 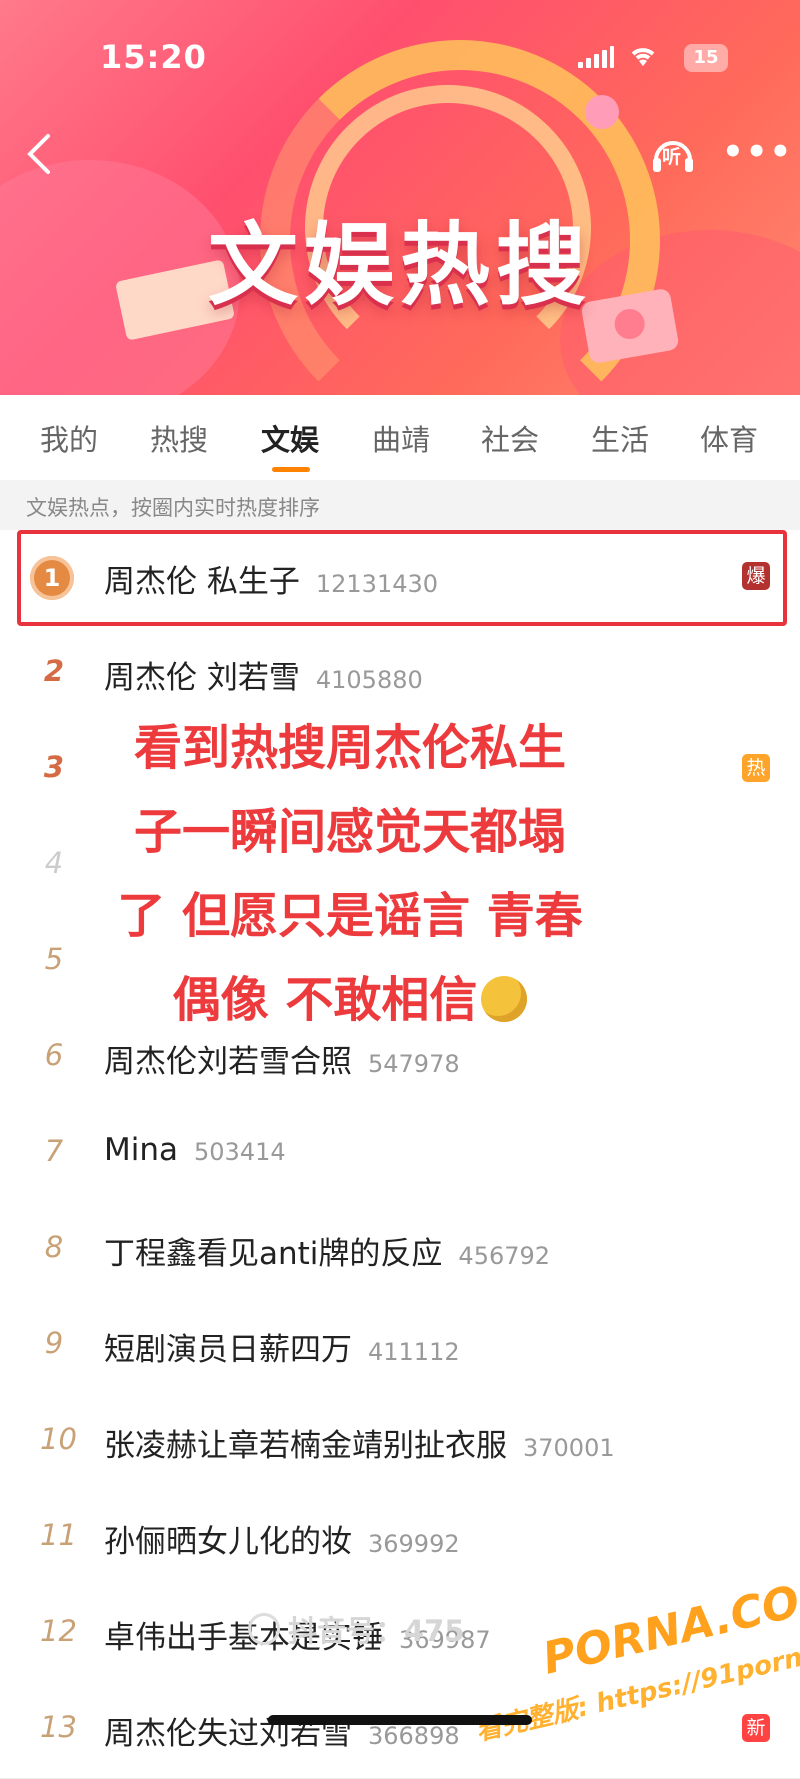 I want to click on item-title-text: 孙俪晒女儿化的妆, so click(x=228, y=1542).